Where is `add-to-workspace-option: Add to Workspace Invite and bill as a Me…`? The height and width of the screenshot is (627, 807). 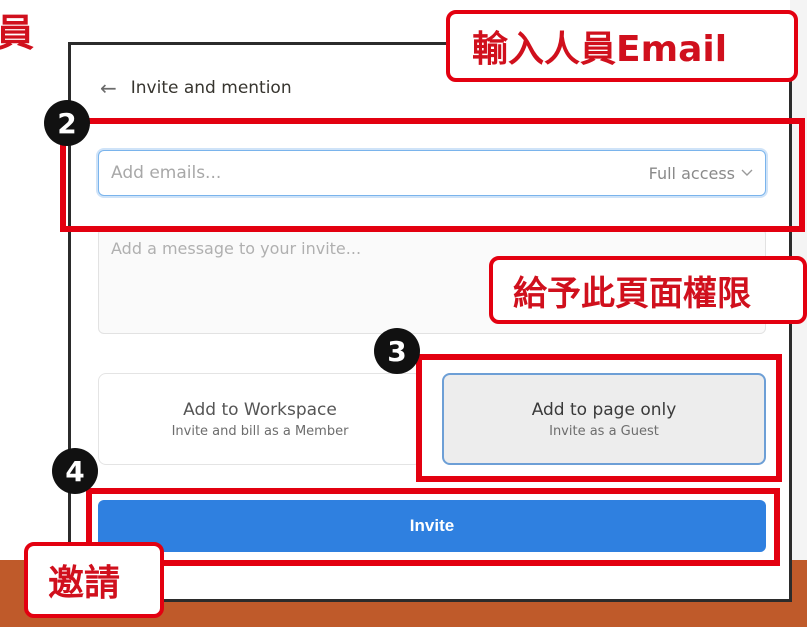
add-to-workspace-option: Add to Workspace Invite and bill as a Me… is located at coordinates (260, 419).